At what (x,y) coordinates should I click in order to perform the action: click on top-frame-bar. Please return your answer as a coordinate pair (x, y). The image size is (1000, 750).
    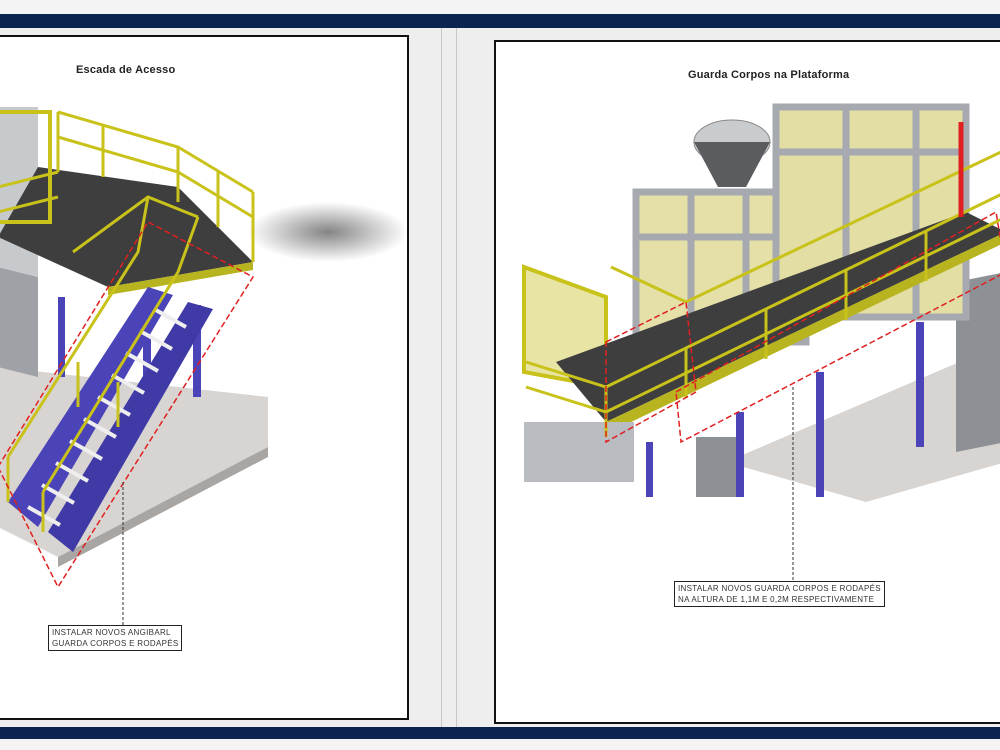
    Looking at the image, I should click on (500, 21).